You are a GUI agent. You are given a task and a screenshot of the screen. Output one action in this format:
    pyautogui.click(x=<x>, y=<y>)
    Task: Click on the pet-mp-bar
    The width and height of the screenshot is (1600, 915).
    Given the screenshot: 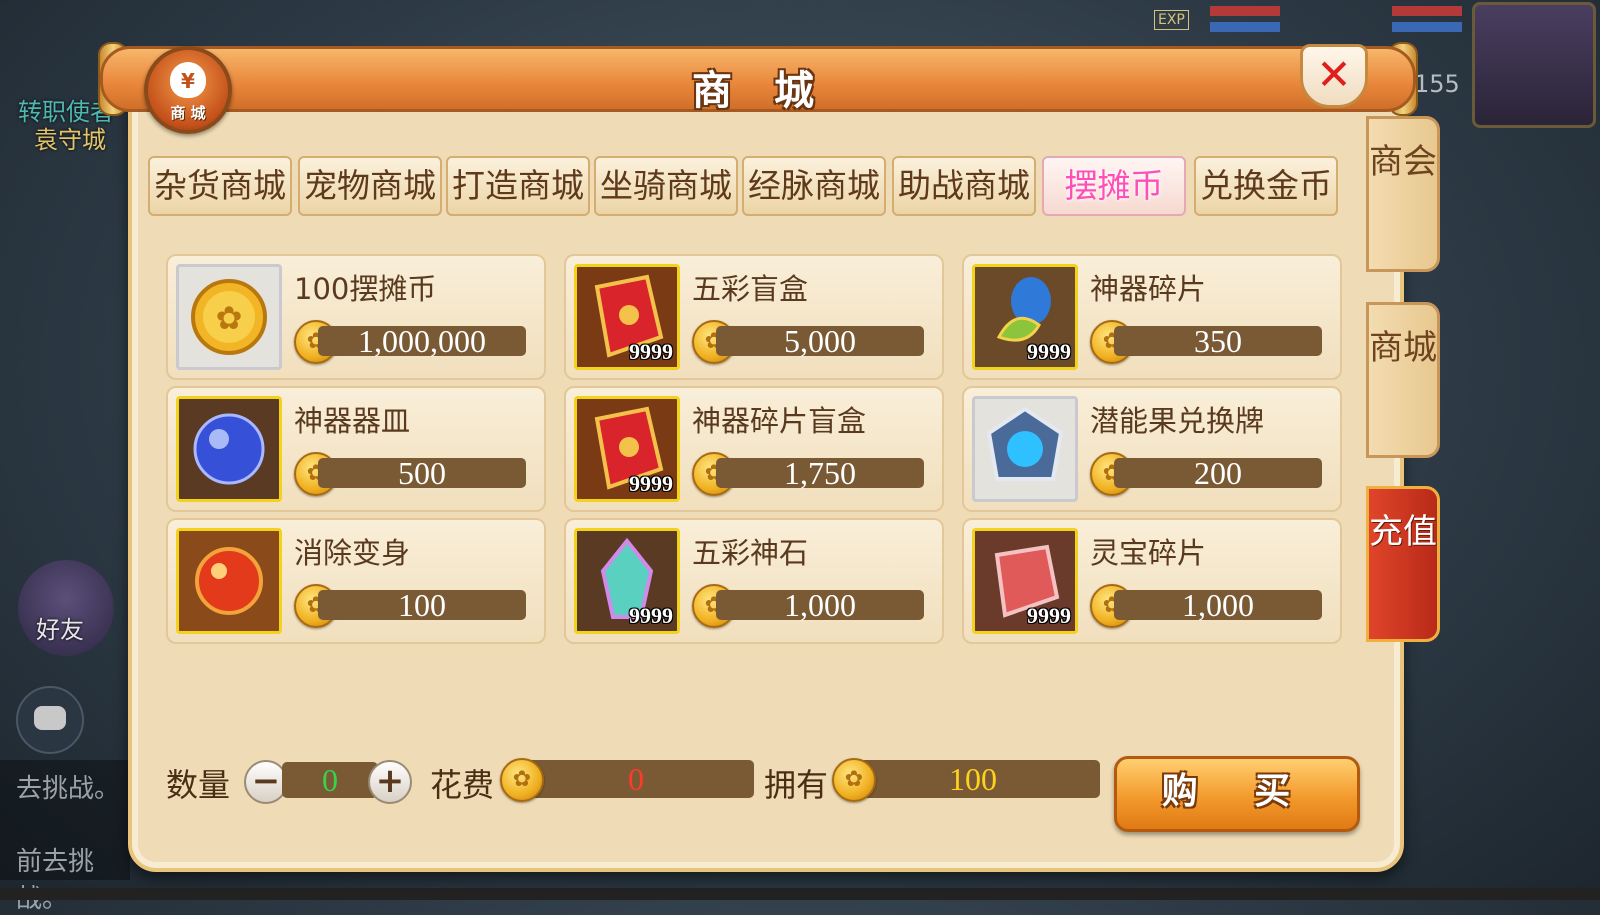 What is the action you would take?
    pyautogui.click(x=1245, y=27)
    